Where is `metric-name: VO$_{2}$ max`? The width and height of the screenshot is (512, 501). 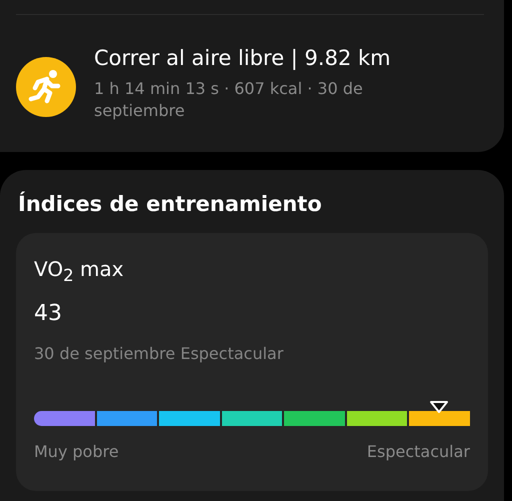
metric-name: VO$_{2}$ max is located at coordinates (79, 271).